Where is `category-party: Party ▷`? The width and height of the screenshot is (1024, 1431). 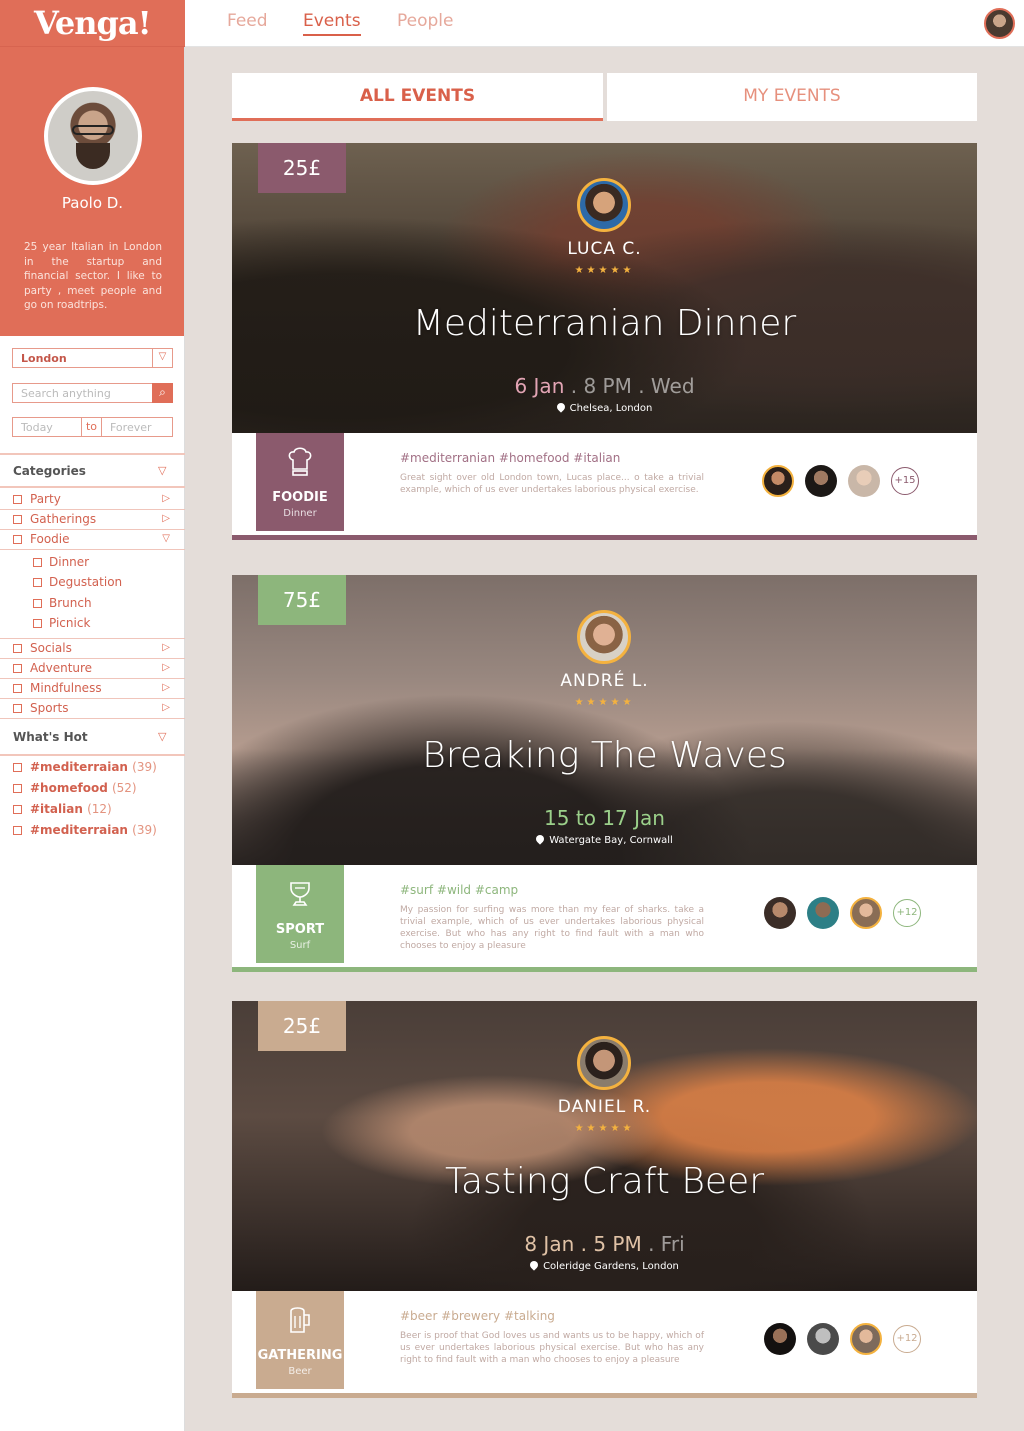
category-party: Party ▷ is located at coordinates (93, 499).